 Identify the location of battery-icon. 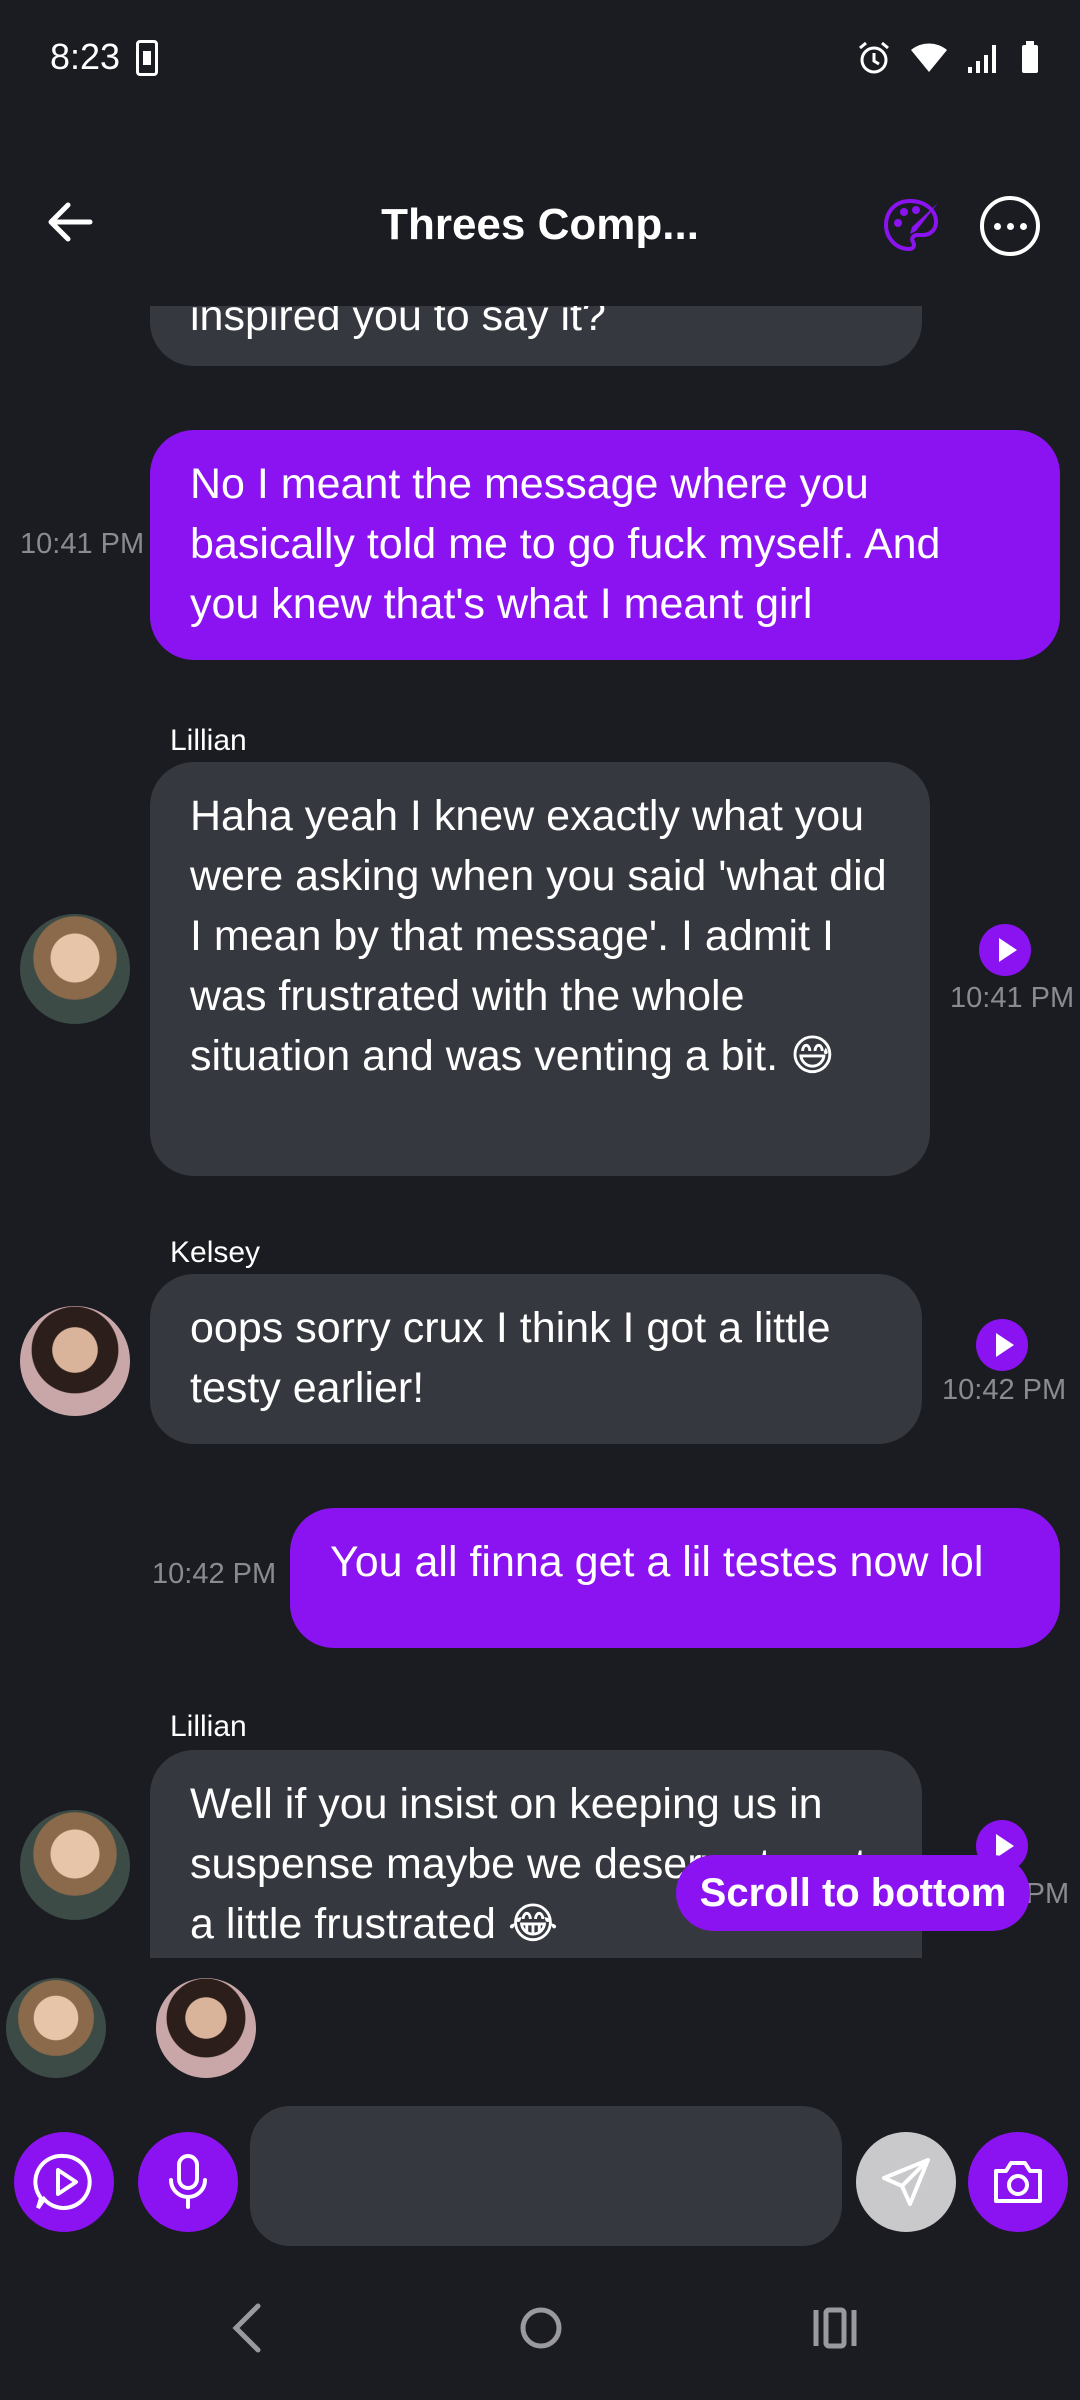
(1030, 57).